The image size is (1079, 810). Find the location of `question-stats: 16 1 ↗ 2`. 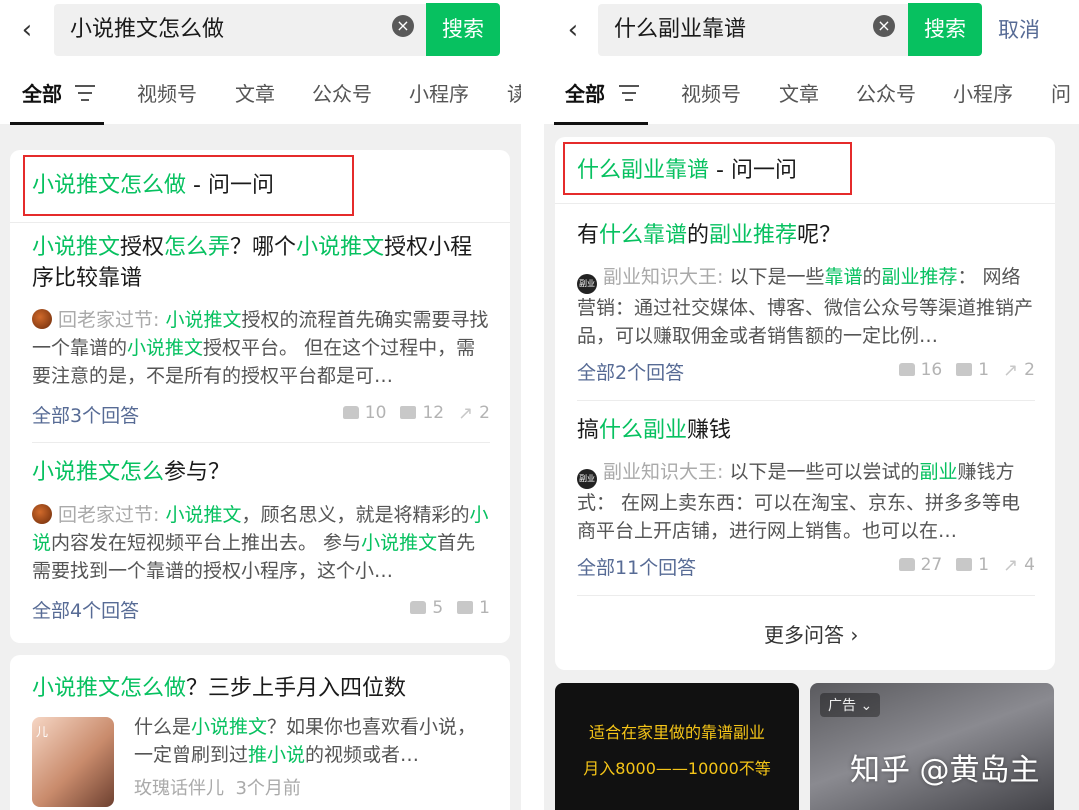

question-stats: 16 1 ↗ 2 is located at coordinates (960, 370).